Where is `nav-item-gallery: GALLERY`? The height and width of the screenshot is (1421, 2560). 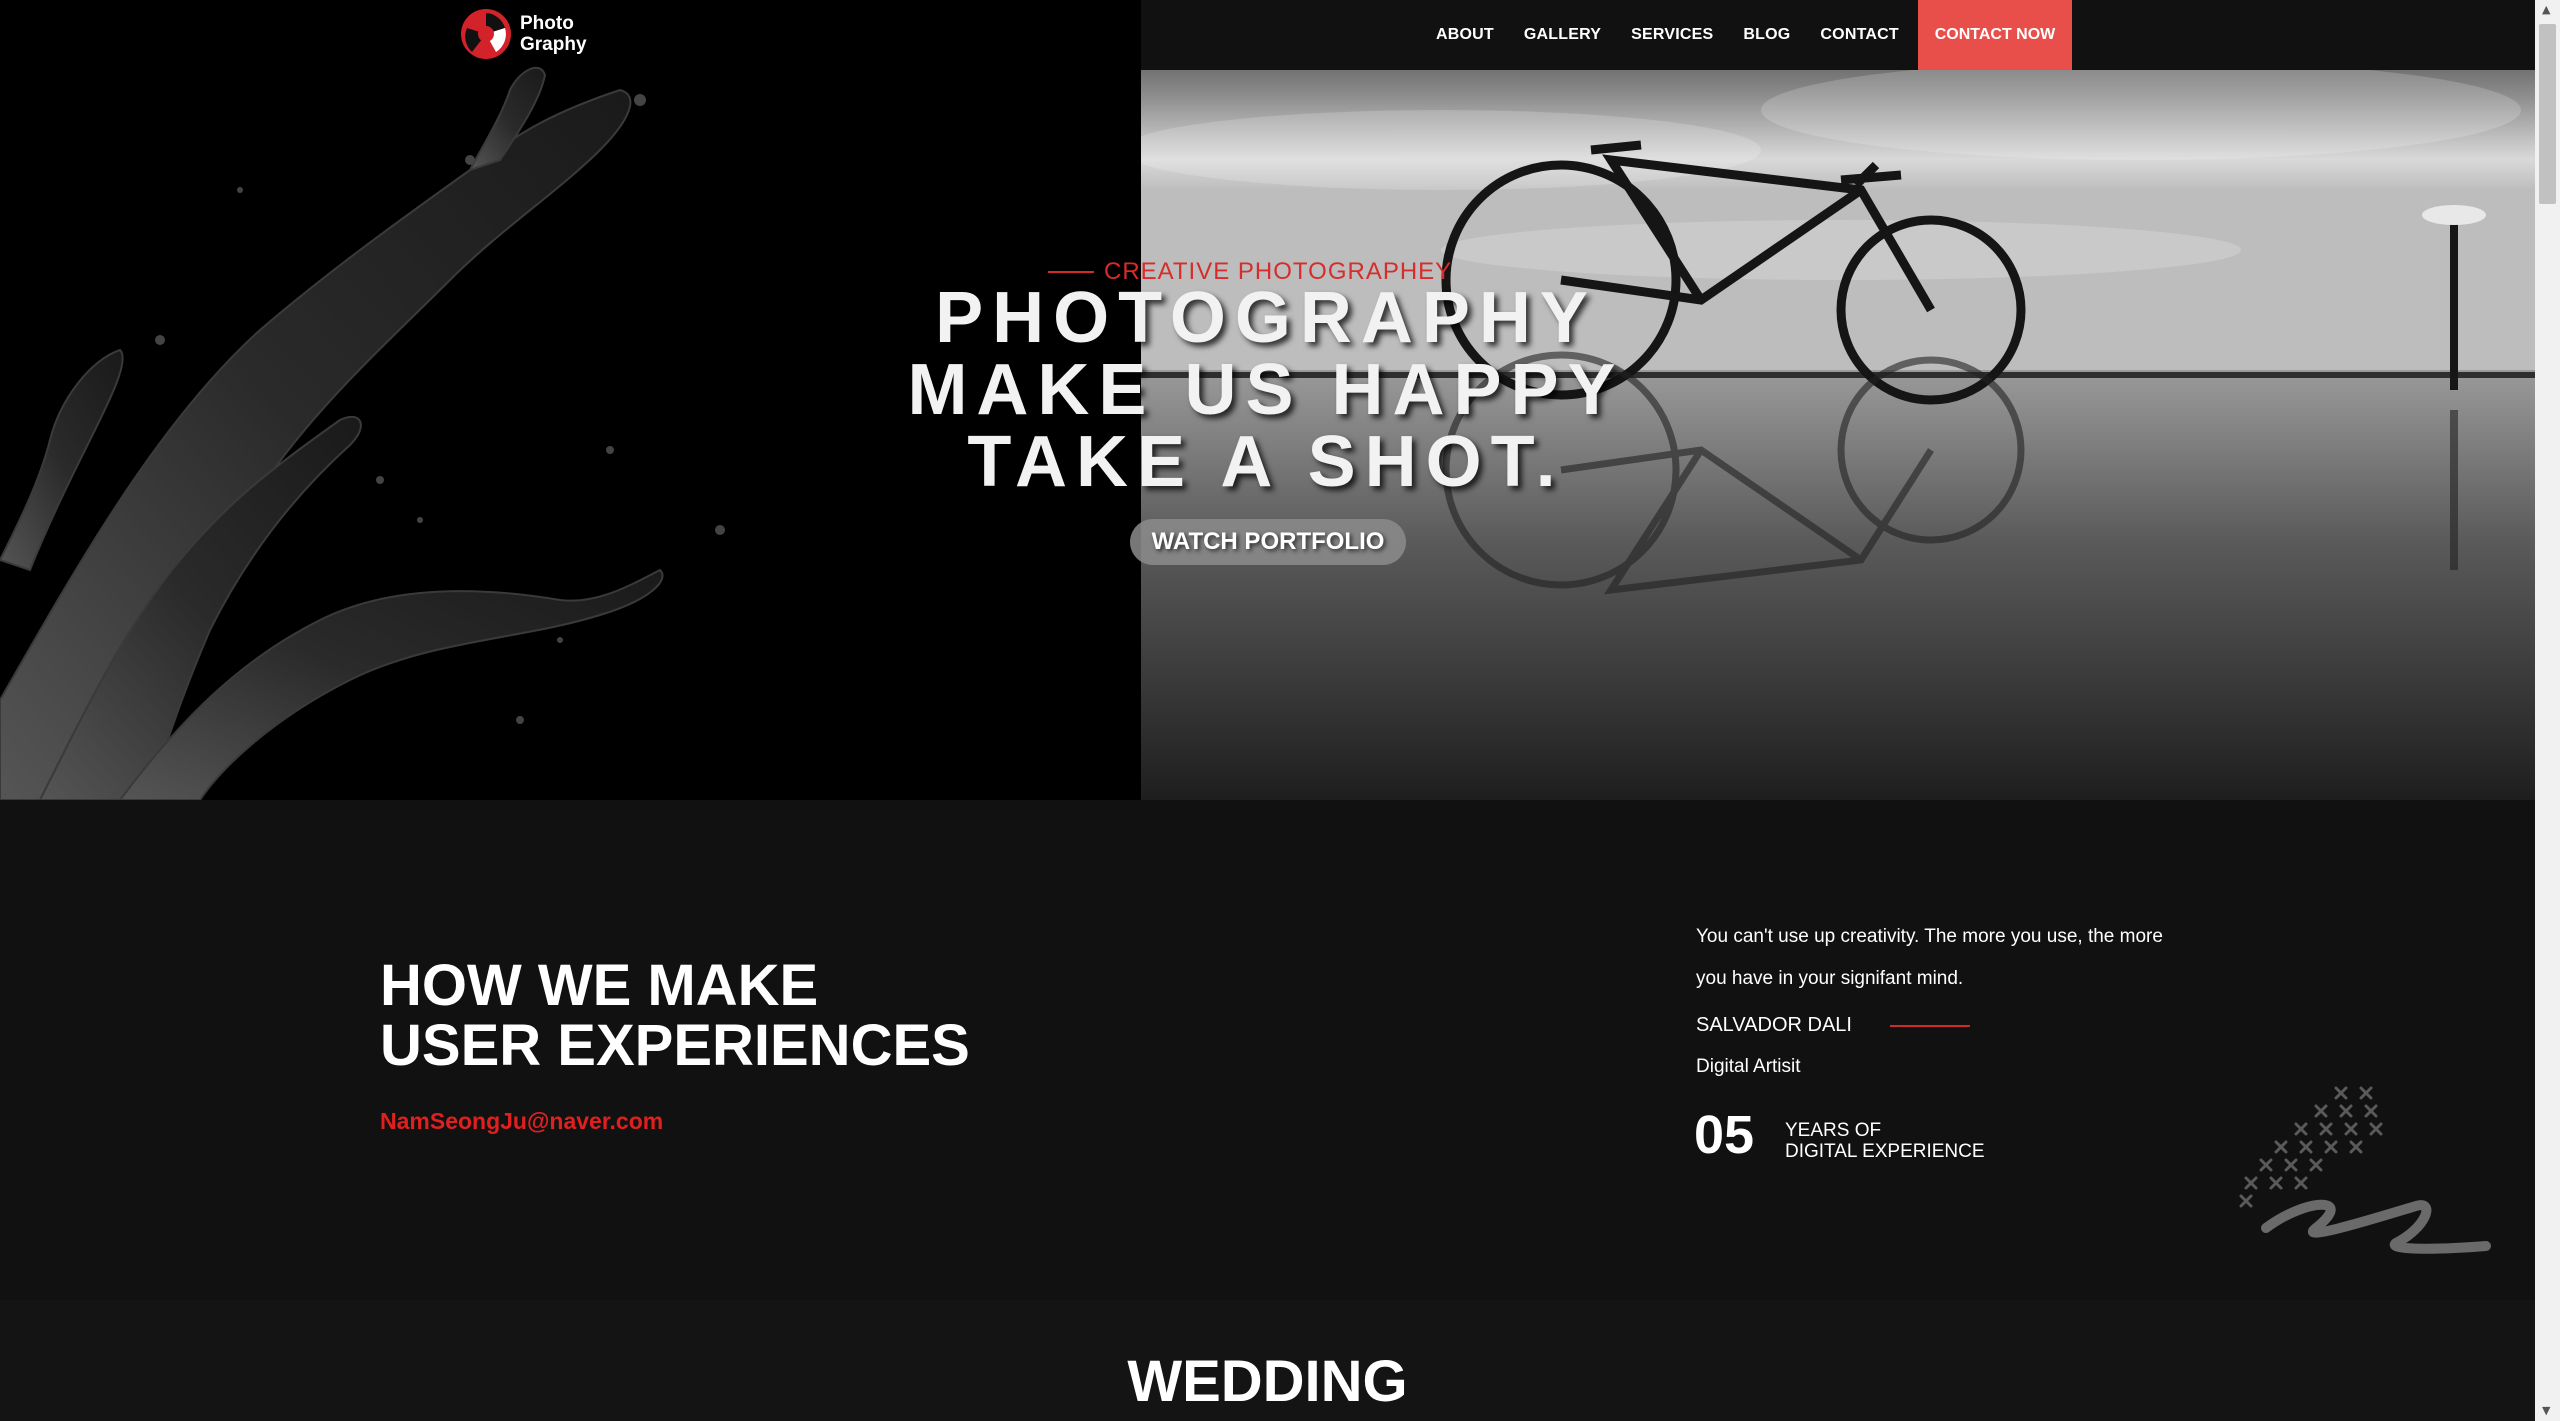 nav-item-gallery: GALLERY is located at coordinates (1562, 35).